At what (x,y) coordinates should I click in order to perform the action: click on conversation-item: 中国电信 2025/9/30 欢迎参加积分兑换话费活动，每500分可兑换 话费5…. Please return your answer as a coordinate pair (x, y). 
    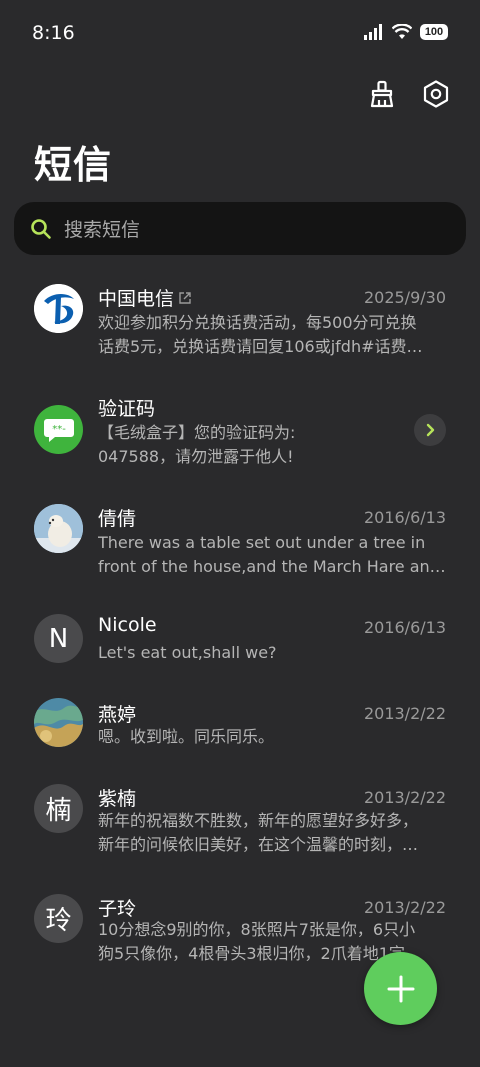
    Looking at the image, I should click on (240, 330).